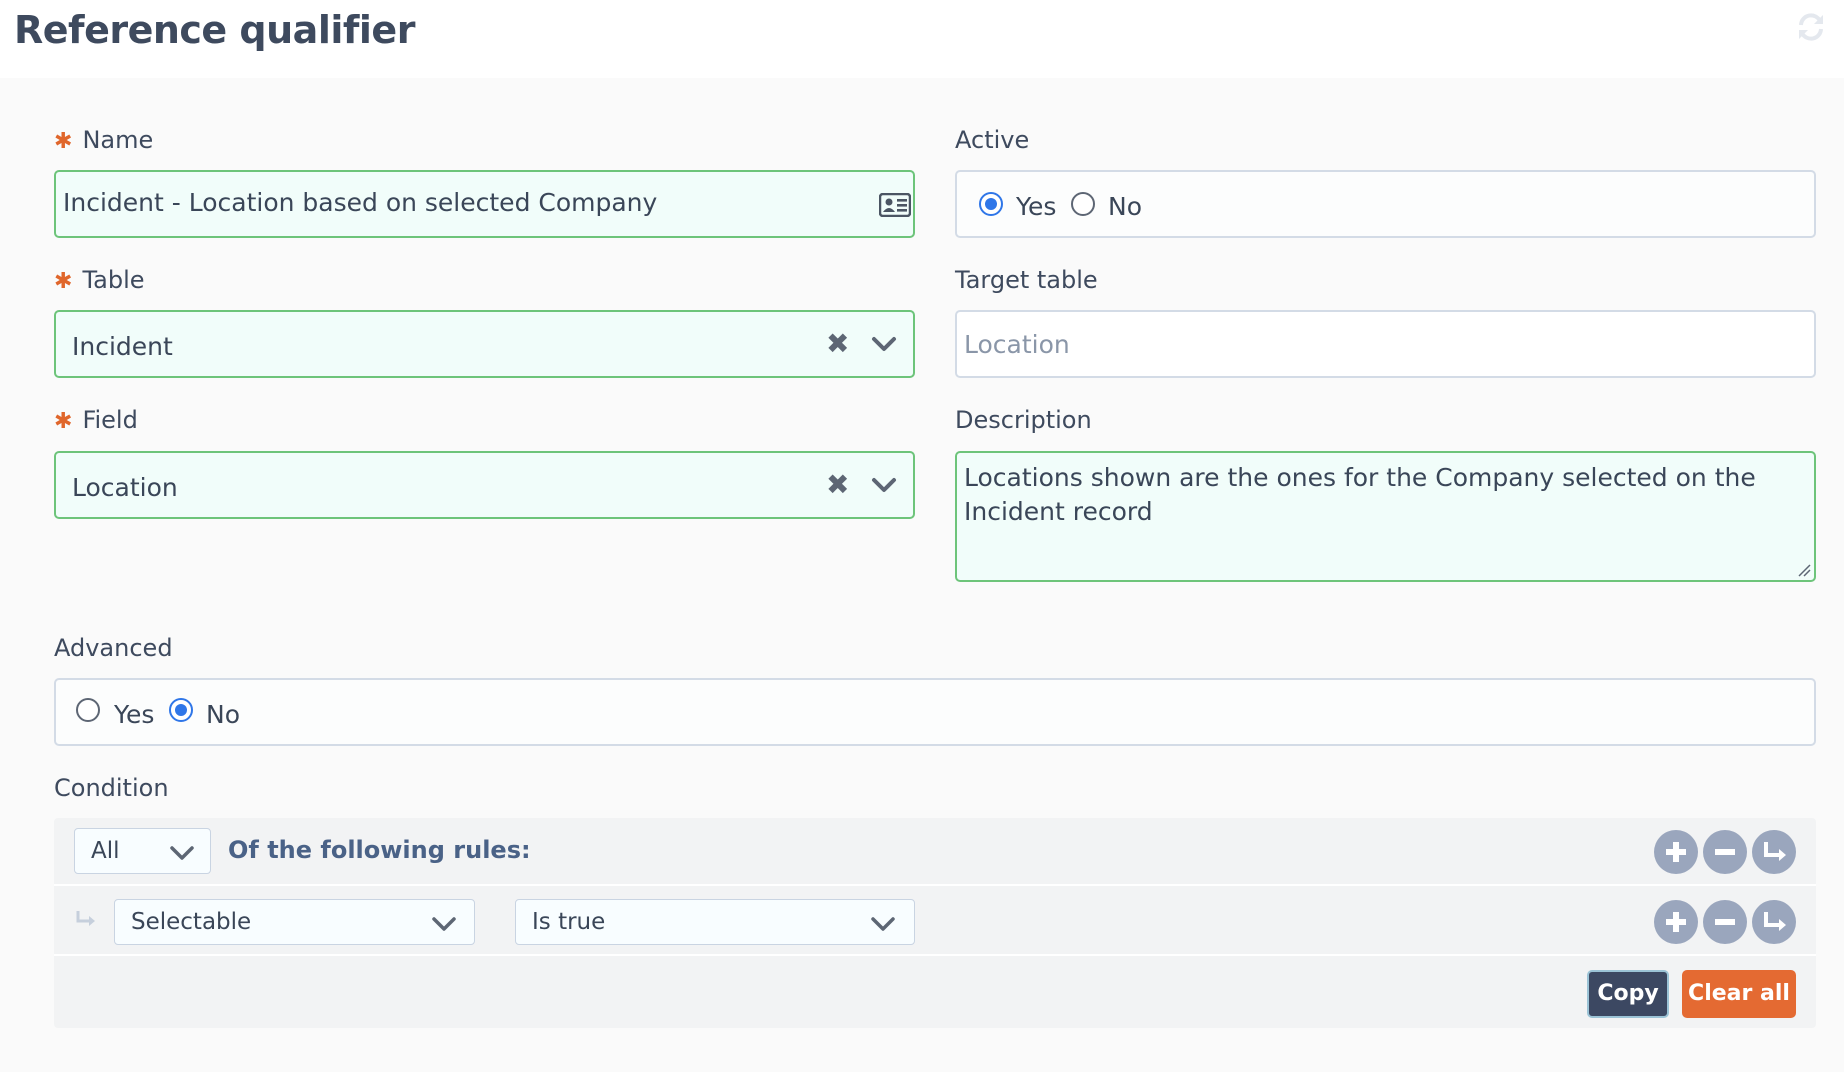  I want to click on target-table-placeholder: Location, so click(1017, 344).